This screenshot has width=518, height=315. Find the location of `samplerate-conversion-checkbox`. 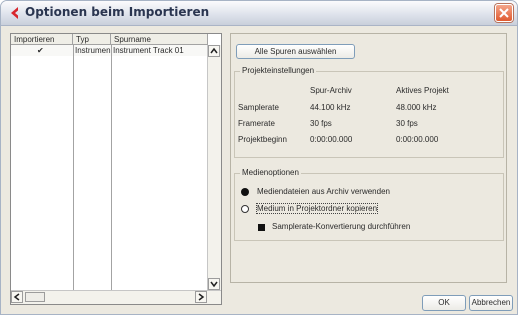

samplerate-conversion-checkbox is located at coordinates (261, 227).